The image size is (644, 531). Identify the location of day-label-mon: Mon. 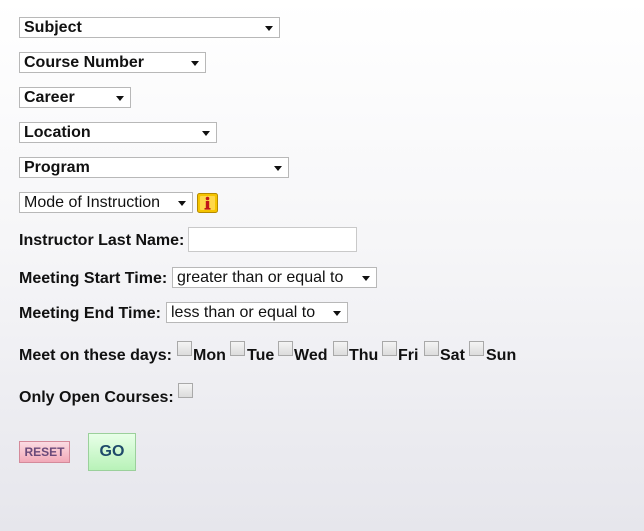
(209, 355).